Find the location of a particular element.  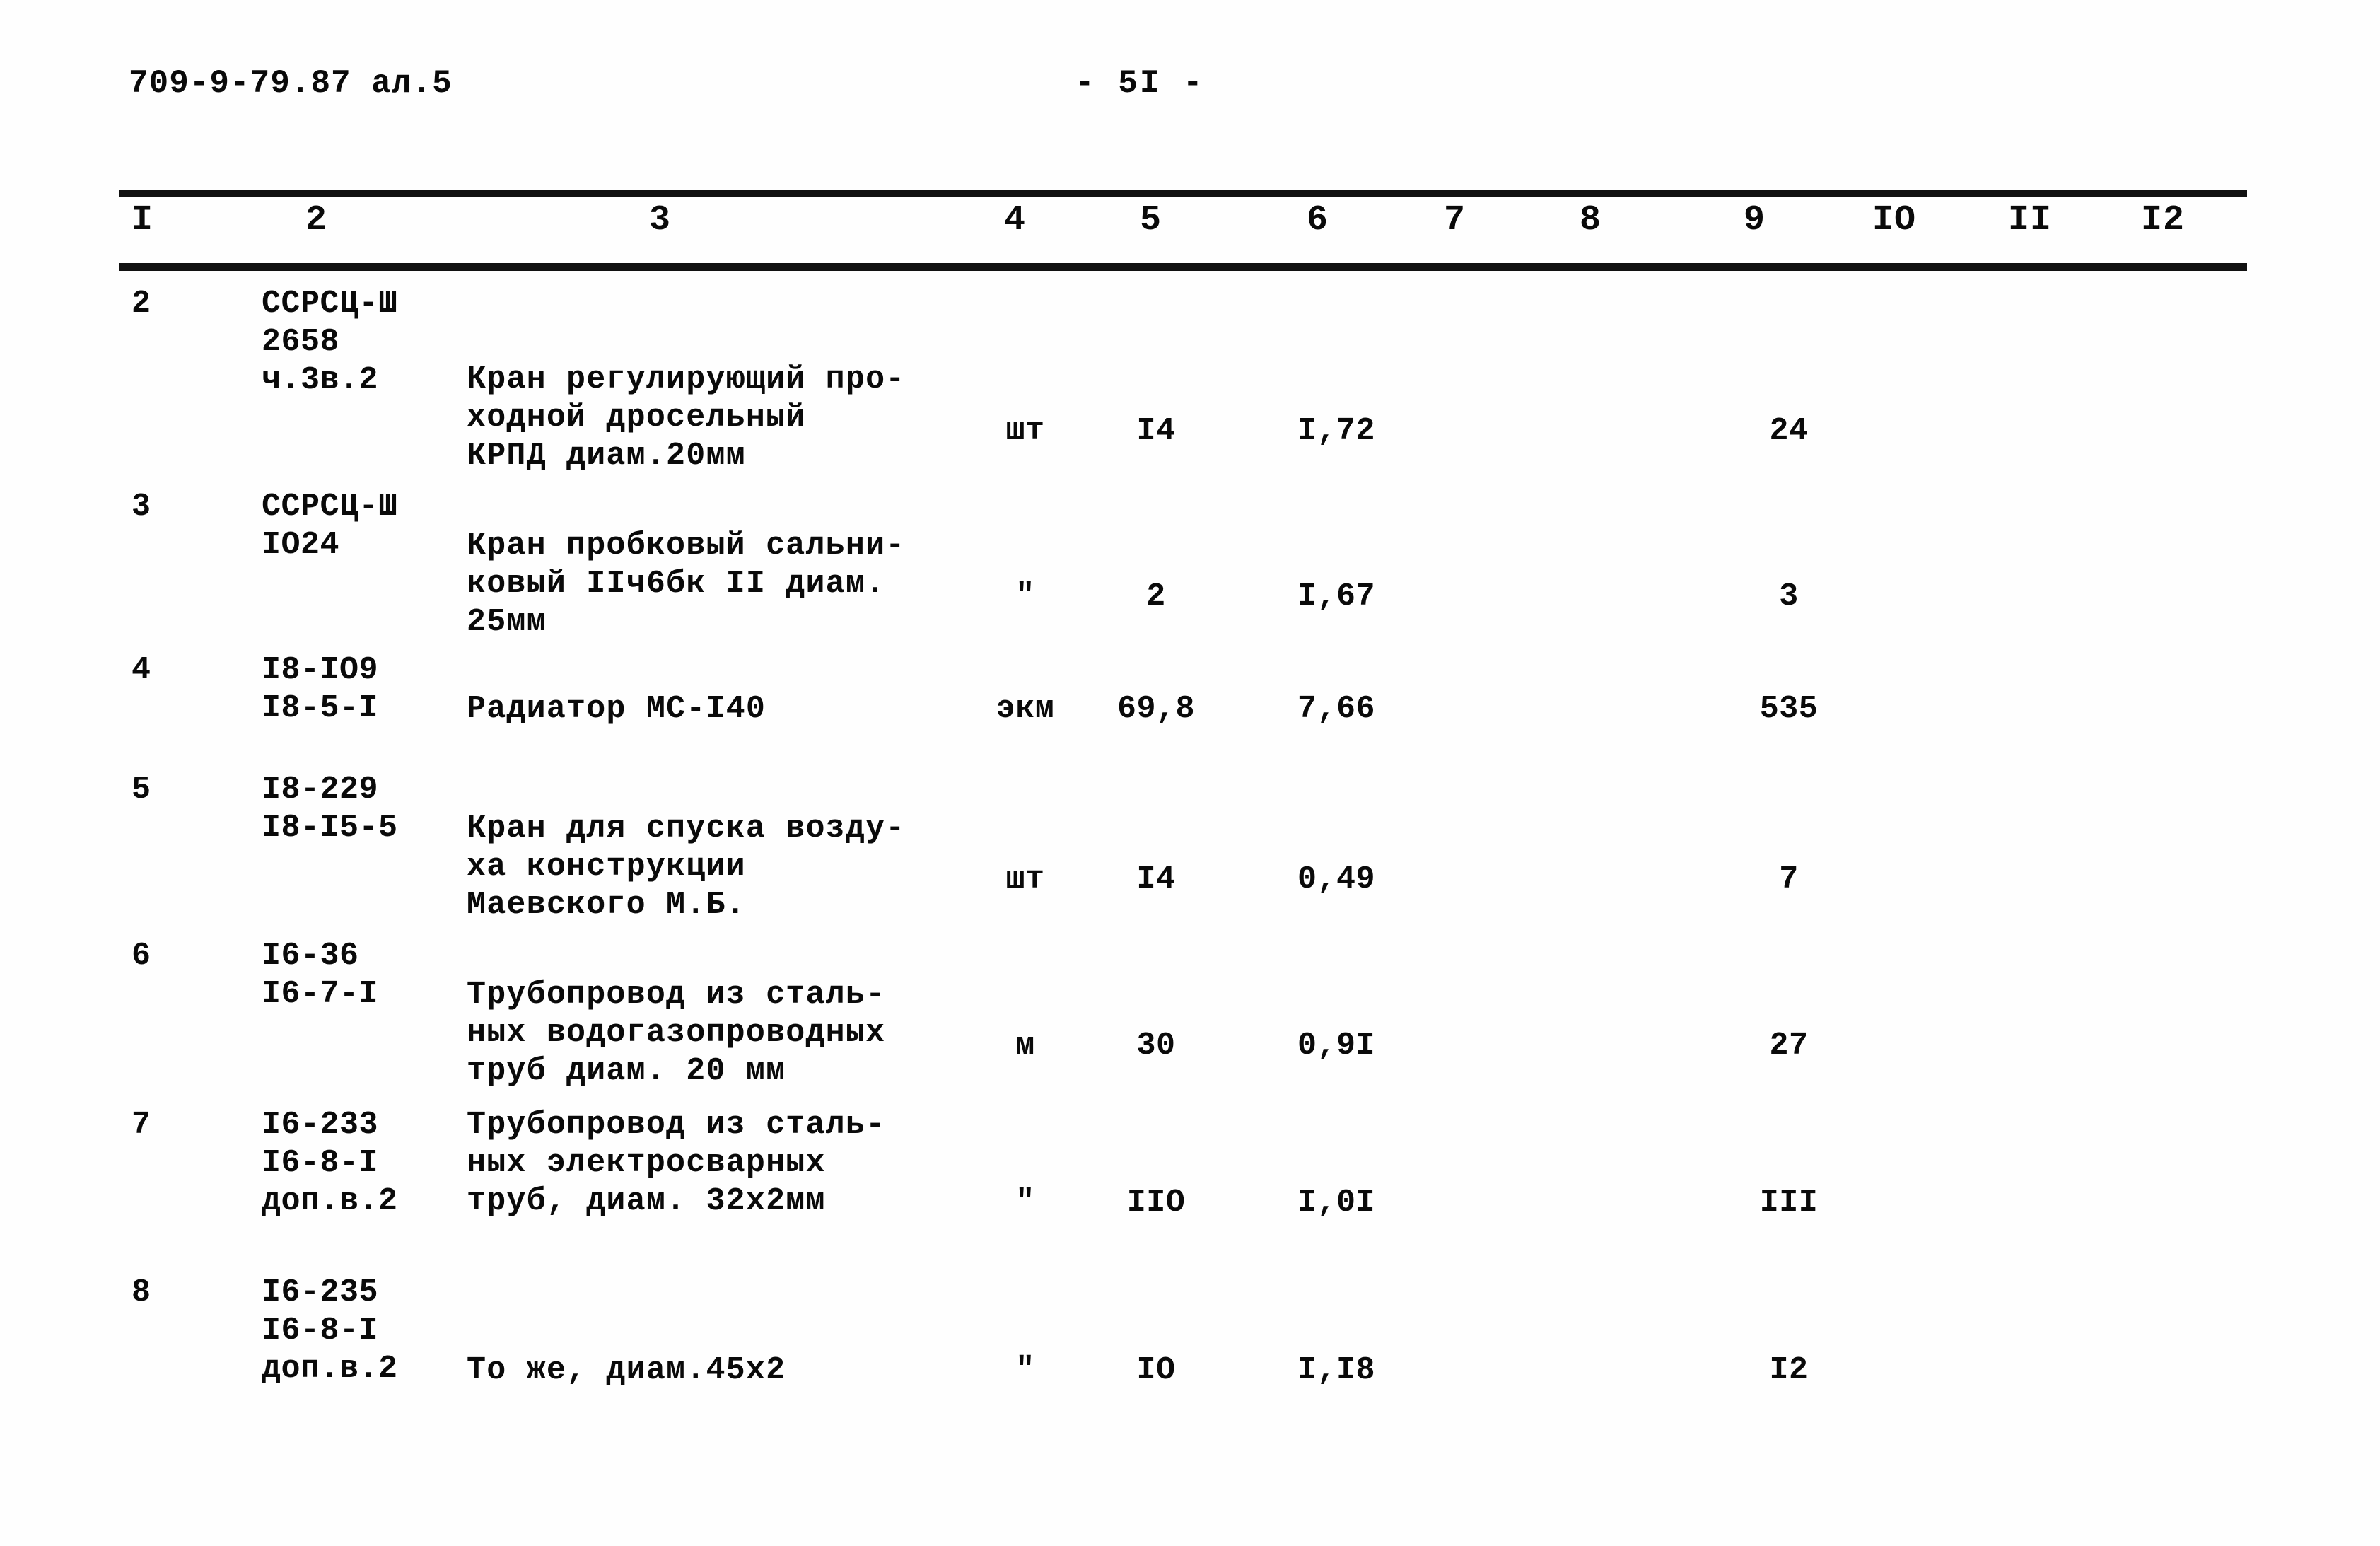

row-quantity: 69,8 is located at coordinates (1156, 709).